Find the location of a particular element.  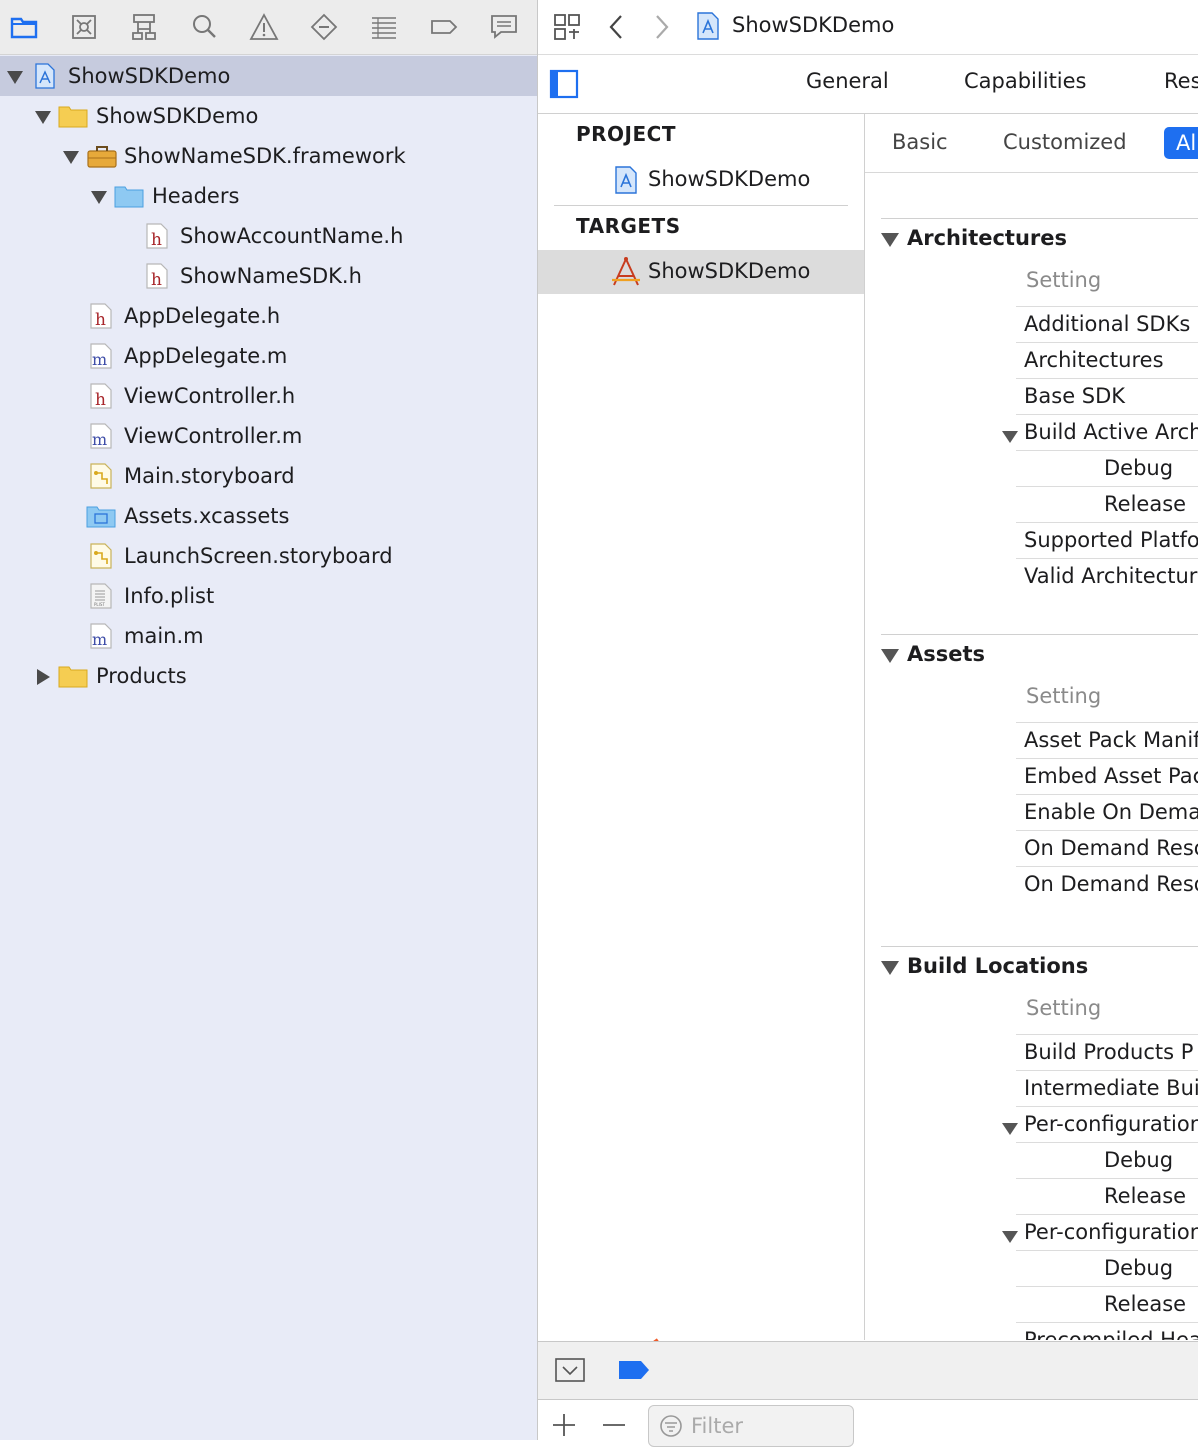

setting-row-label: Supported Platfo is located at coordinates (1111, 540).